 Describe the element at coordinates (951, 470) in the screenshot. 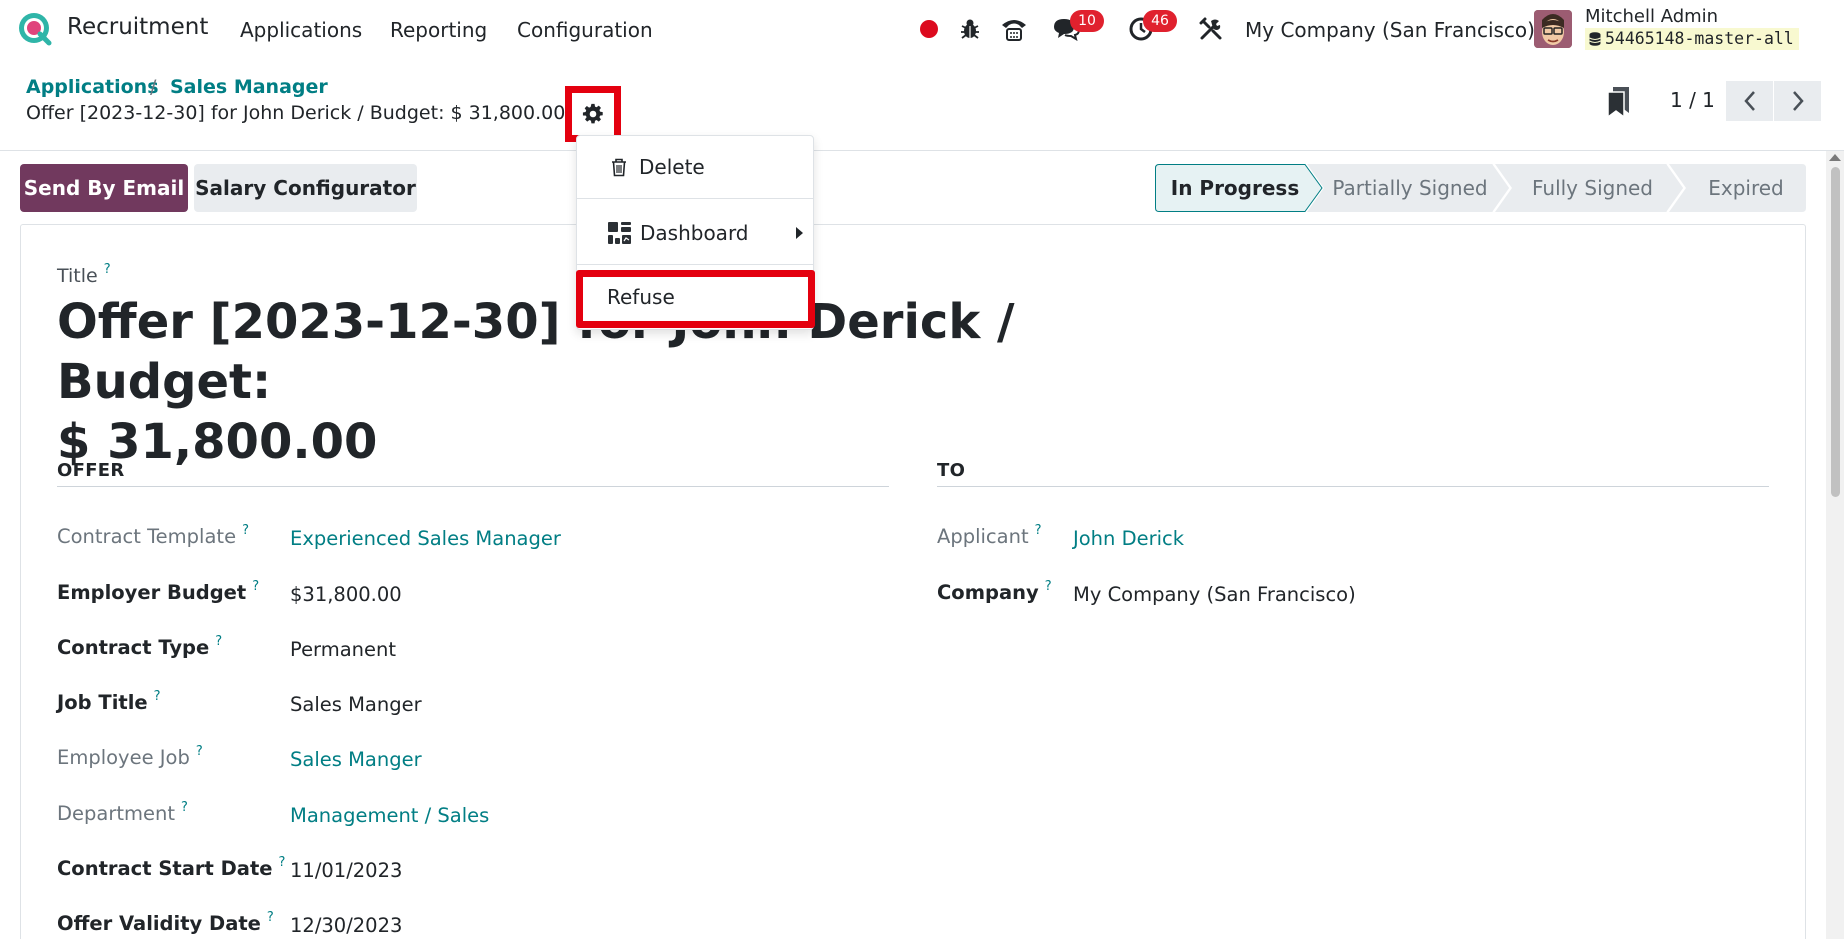

I see `to-section-heading: TO` at that location.